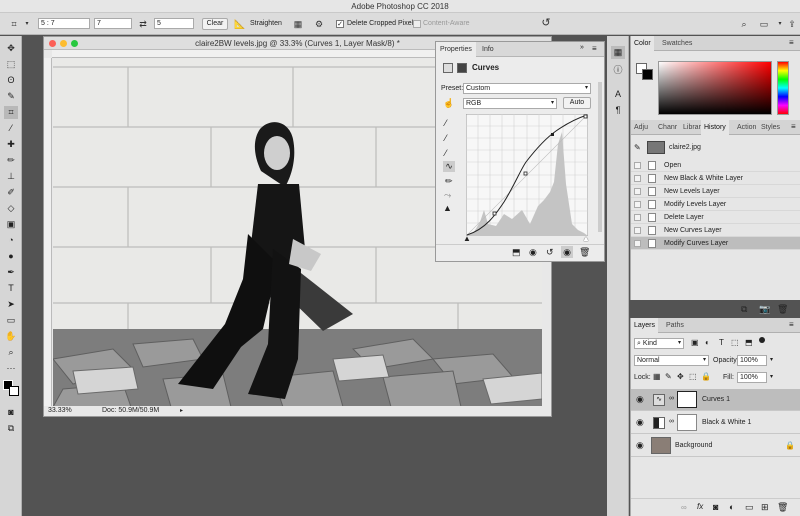 The image size is (800, 516). What do you see at coordinates (63, 43) in the screenshot?
I see `minimize-window-button` at bounding box center [63, 43].